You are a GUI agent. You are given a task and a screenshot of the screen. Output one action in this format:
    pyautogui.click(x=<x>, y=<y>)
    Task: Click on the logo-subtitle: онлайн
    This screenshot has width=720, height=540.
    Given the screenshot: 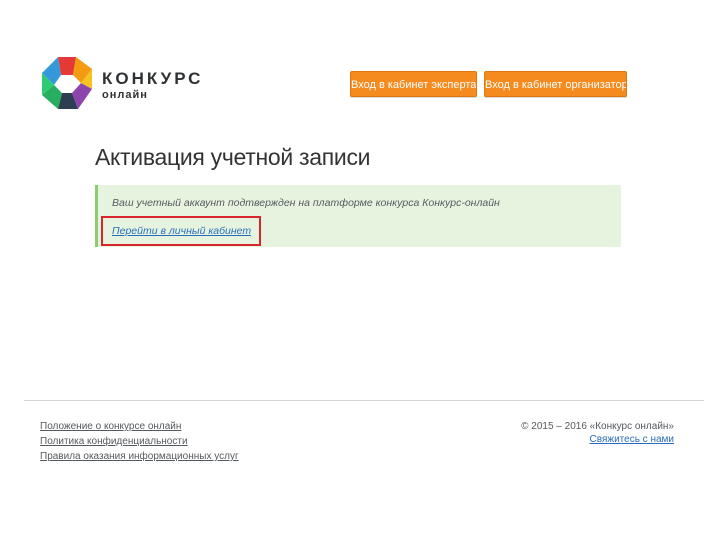 What is the action you would take?
    pyautogui.click(x=125, y=95)
    